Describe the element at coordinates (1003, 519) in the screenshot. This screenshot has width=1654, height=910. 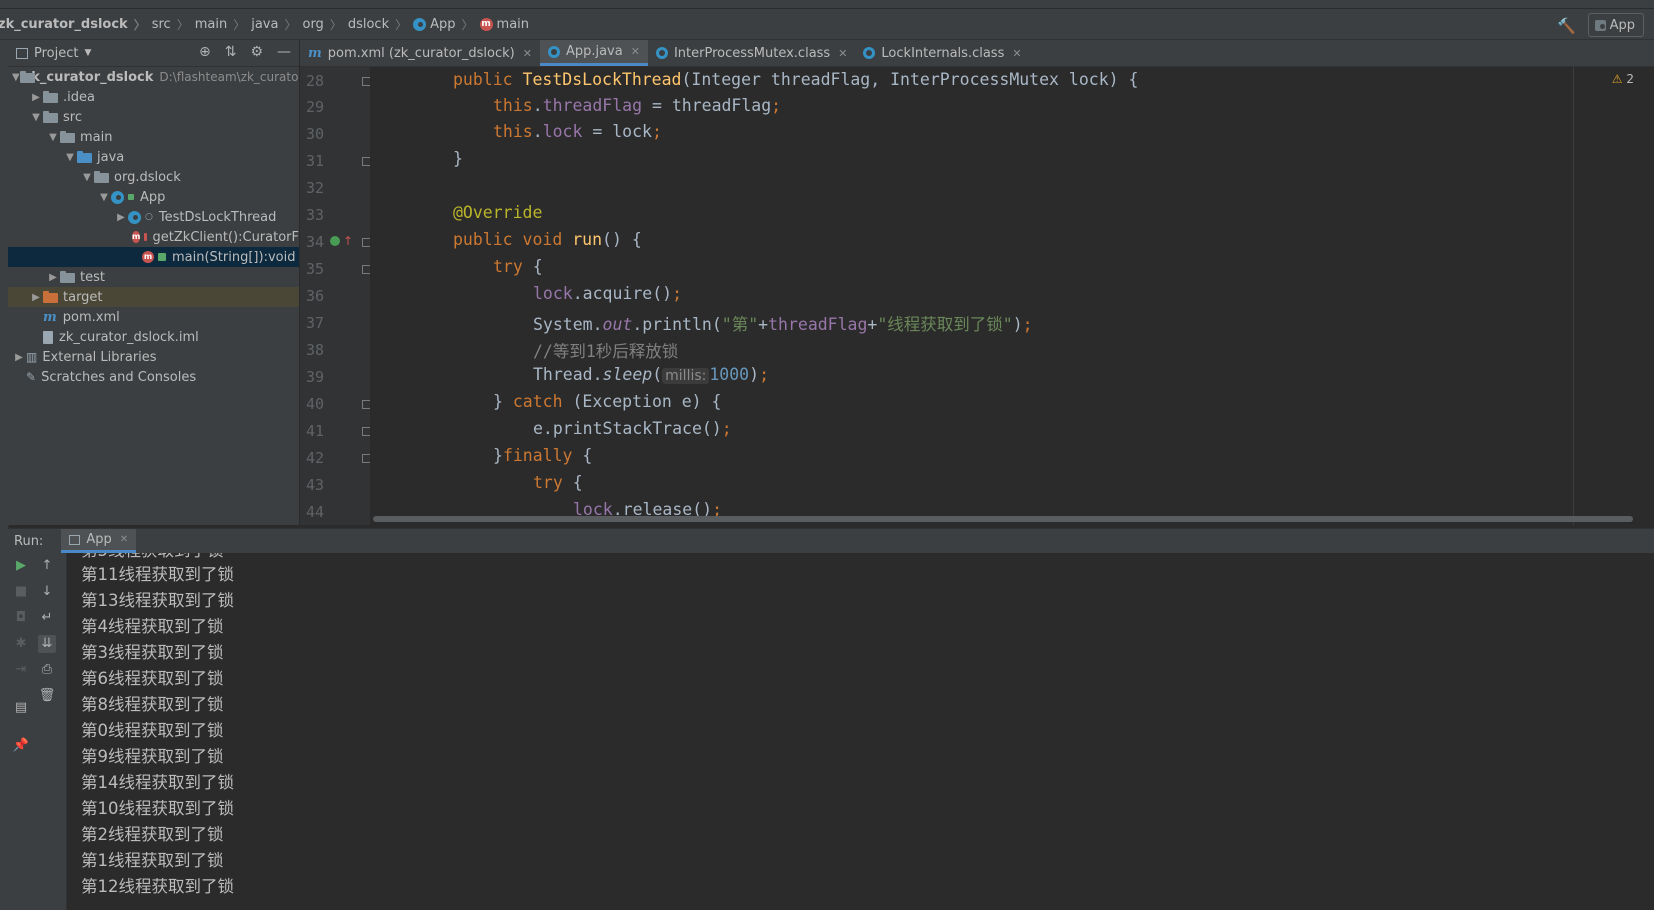
I see `editor-horizontal-scrollbar` at that location.